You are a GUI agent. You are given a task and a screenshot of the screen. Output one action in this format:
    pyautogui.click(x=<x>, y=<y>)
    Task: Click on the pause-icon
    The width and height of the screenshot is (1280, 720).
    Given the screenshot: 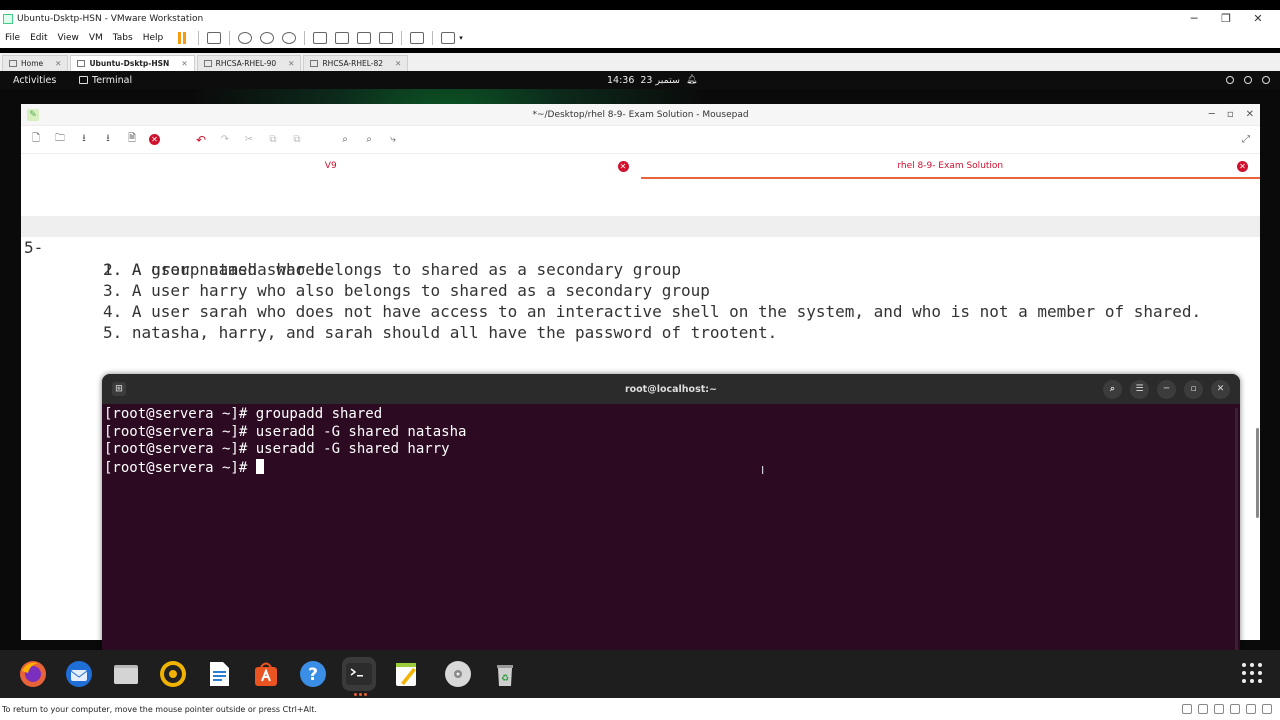 What is the action you would take?
    pyautogui.click(x=183, y=38)
    